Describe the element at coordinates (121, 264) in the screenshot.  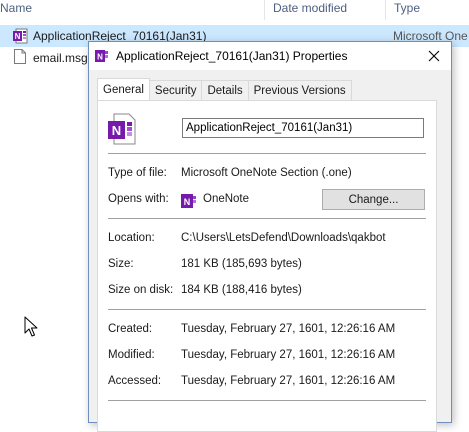
I see `size-label: Size:` at that location.